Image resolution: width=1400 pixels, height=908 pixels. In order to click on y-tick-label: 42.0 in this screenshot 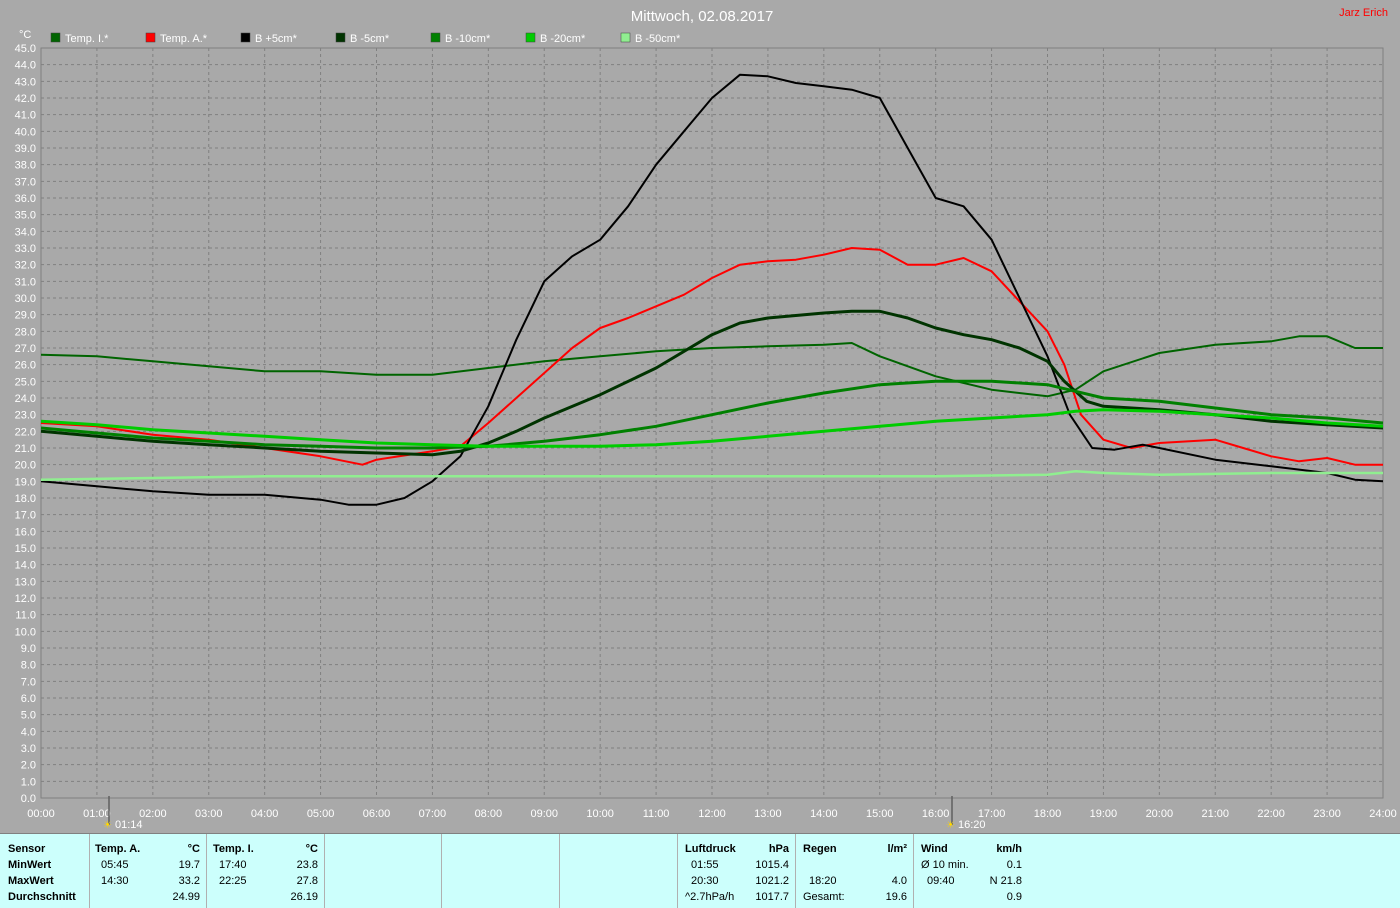, I will do `click(25, 99)`.